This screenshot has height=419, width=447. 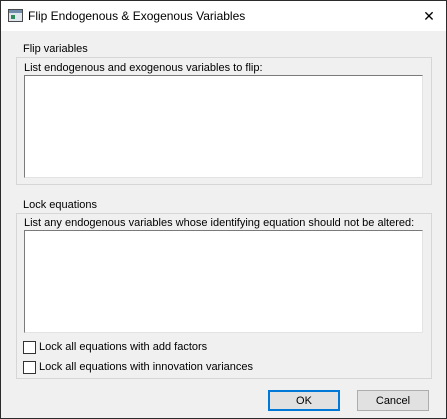 I want to click on lock-add-factors-checkbox, so click(x=29, y=347).